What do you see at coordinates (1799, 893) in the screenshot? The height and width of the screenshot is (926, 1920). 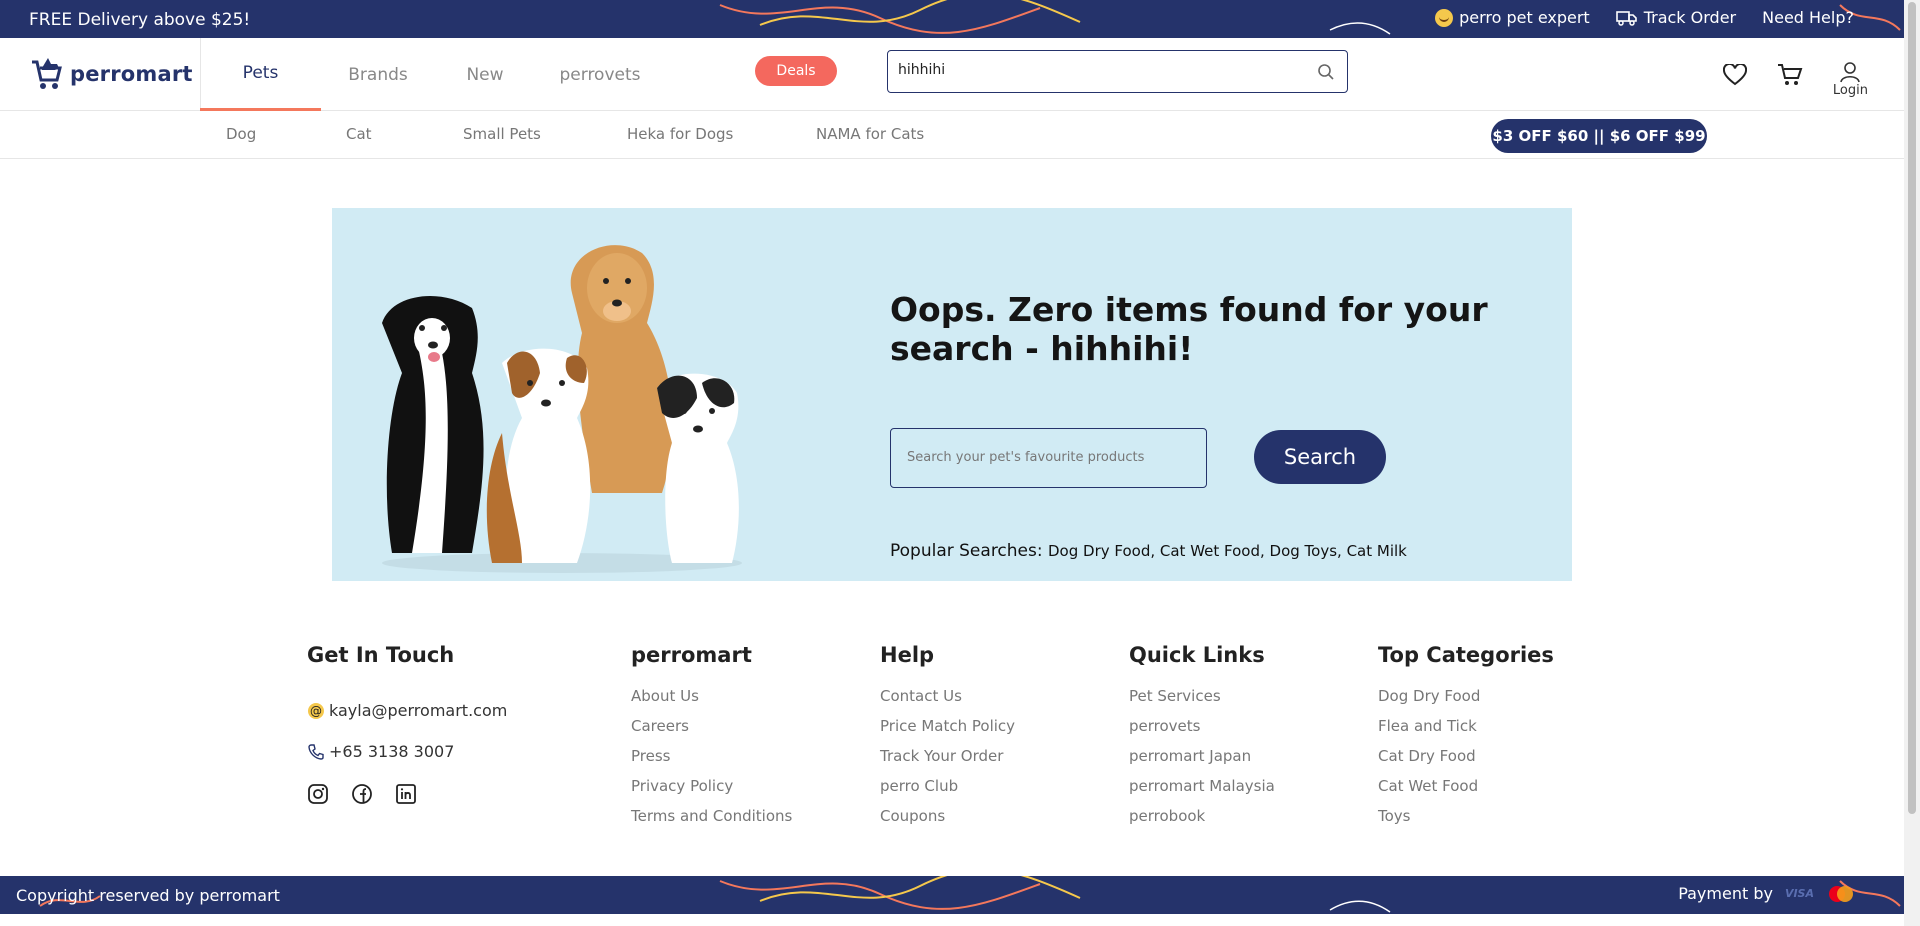 I see `visa-icon: VISA` at bounding box center [1799, 893].